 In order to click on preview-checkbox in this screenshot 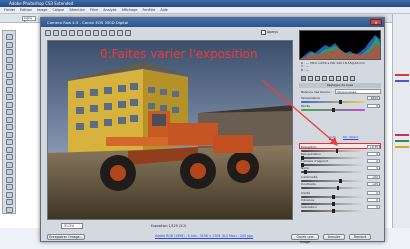, I will do `click(263, 32)`.